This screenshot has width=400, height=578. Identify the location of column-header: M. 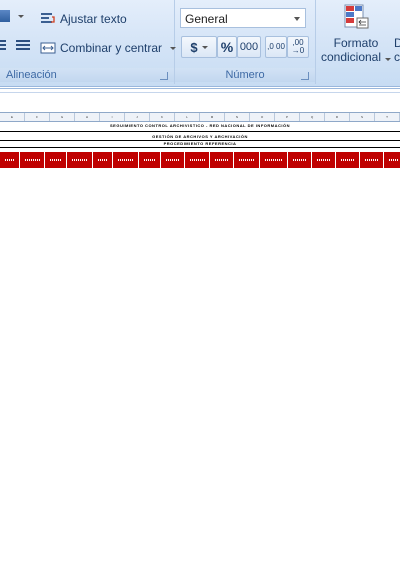
(212, 117).